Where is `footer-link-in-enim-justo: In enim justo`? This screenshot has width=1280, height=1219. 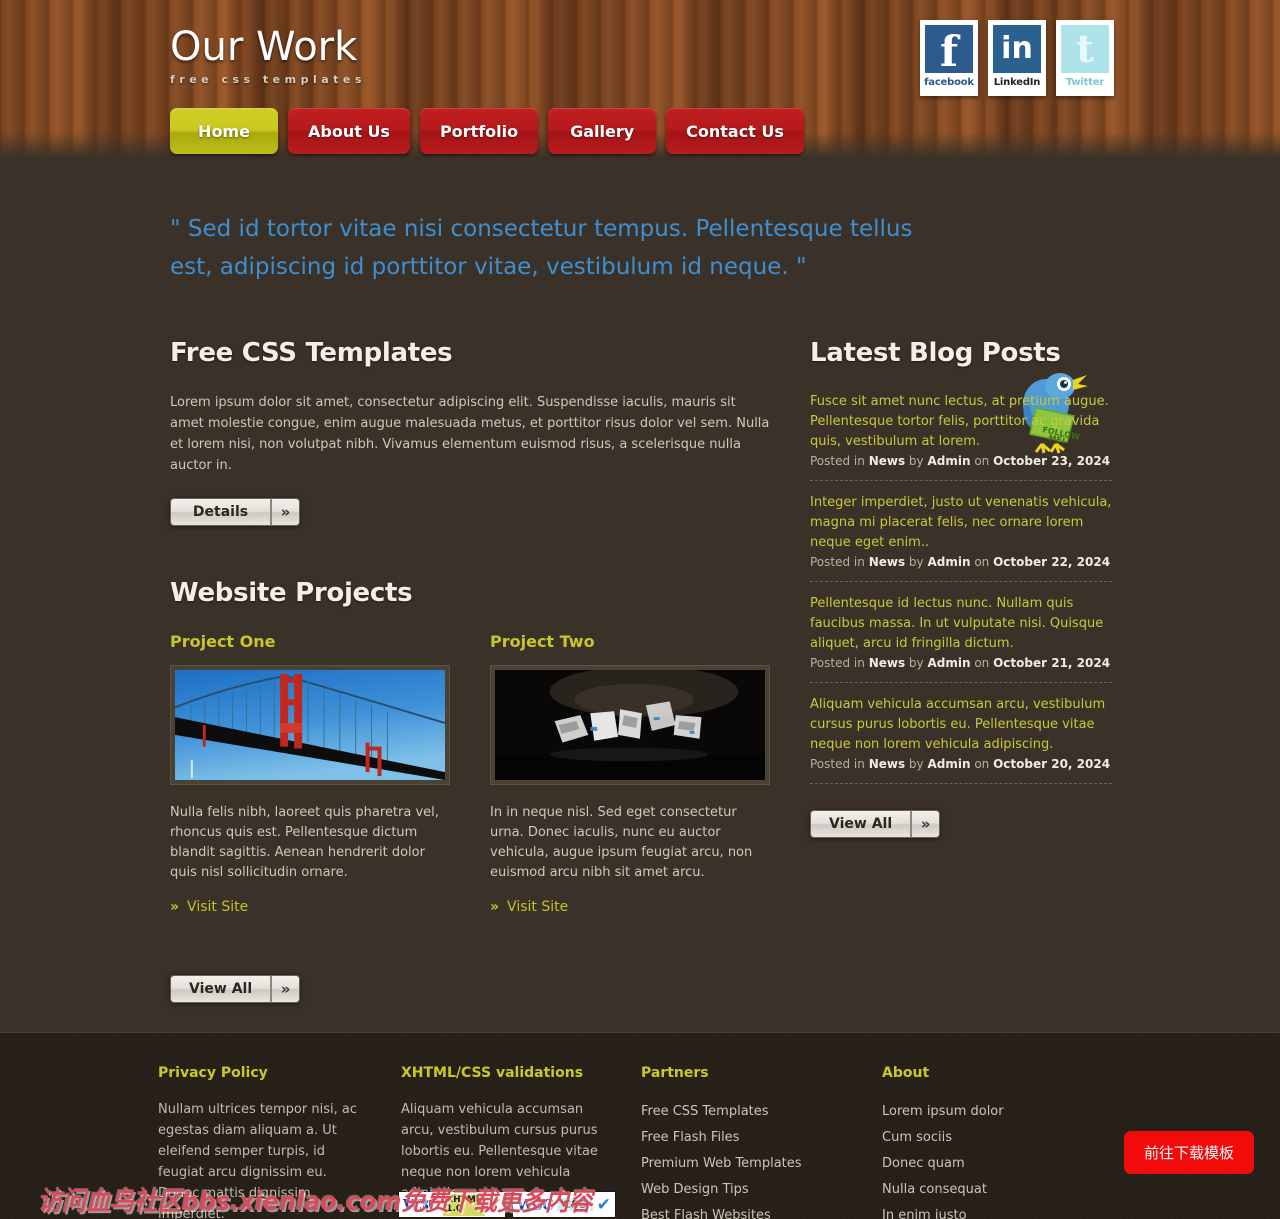
footer-link-in-enim-justo: In enim justo is located at coordinates (1002, 1211).